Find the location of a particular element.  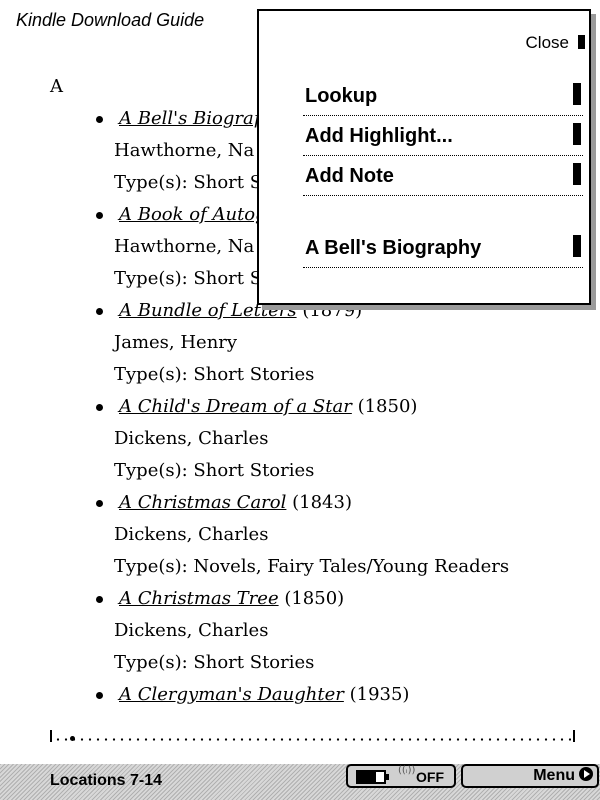

book-title-link: A Christmas Tree is located at coordinates (199, 598).